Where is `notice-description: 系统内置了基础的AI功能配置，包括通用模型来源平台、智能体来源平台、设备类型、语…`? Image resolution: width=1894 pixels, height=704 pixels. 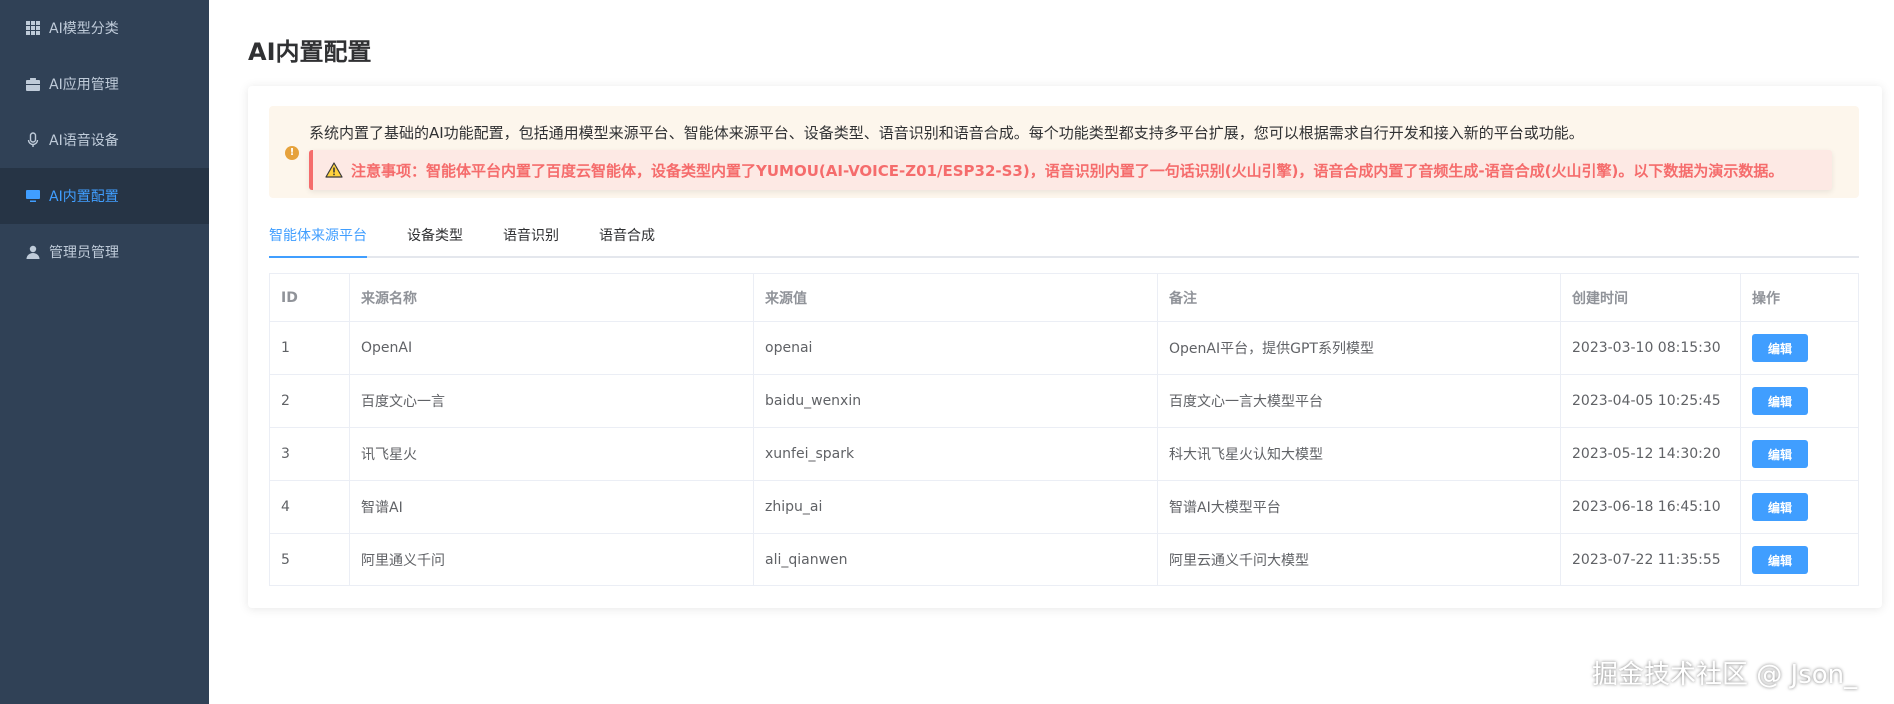
notice-description: 系统内置了基础的AI功能配置，包括通用模型来源平台、智能体来源平台、设备类型、语… is located at coordinates (946, 133).